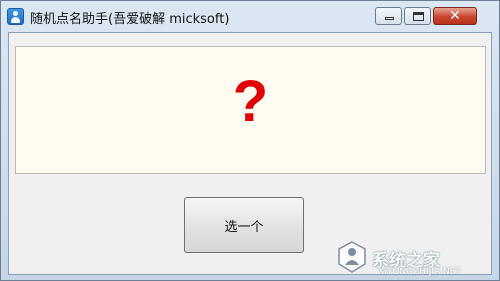  I want to click on minimize-button, so click(388, 16).